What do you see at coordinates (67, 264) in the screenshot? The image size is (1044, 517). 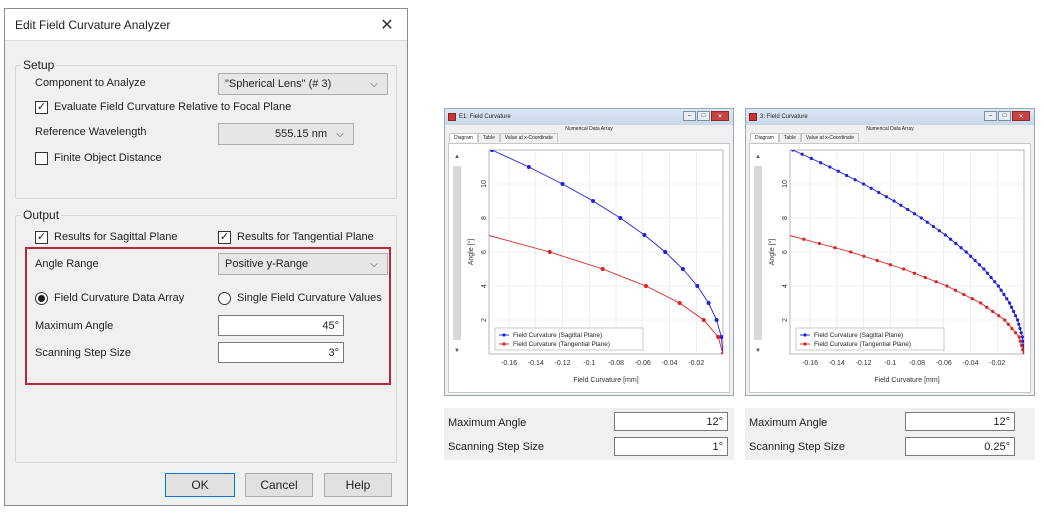 I see `angle-range-label: Angle Range` at bounding box center [67, 264].